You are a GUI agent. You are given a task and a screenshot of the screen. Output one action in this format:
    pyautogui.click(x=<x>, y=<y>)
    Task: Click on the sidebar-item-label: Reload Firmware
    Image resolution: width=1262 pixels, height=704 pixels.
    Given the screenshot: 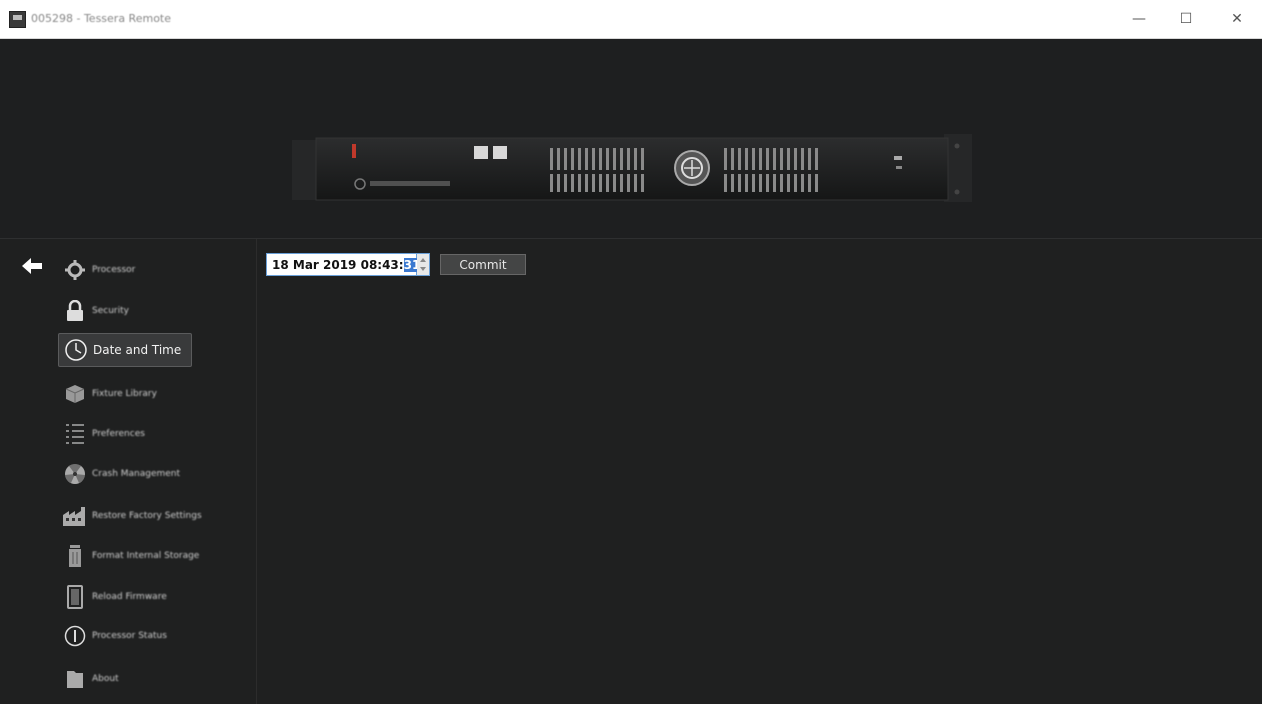 What is the action you would take?
    pyautogui.click(x=129, y=597)
    